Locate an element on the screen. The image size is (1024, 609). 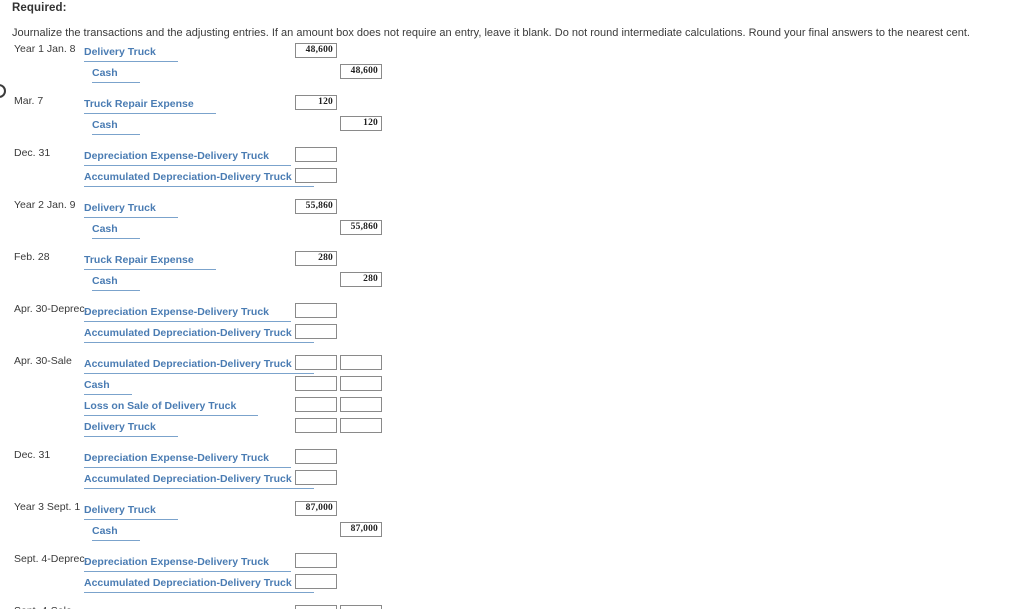
journal-entry-row: Sept. 4-SaleCash is located at coordinates (512, 606).